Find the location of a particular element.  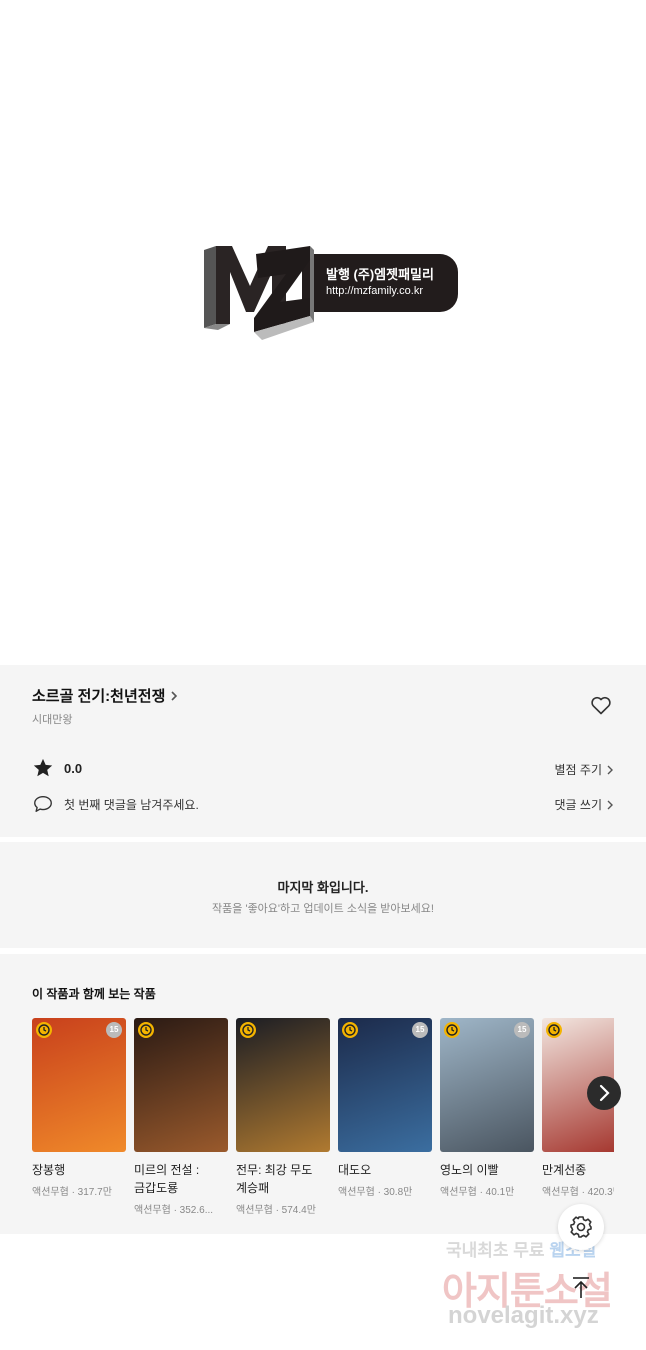

scroll-top-button is located at coordinates (581, 1288).